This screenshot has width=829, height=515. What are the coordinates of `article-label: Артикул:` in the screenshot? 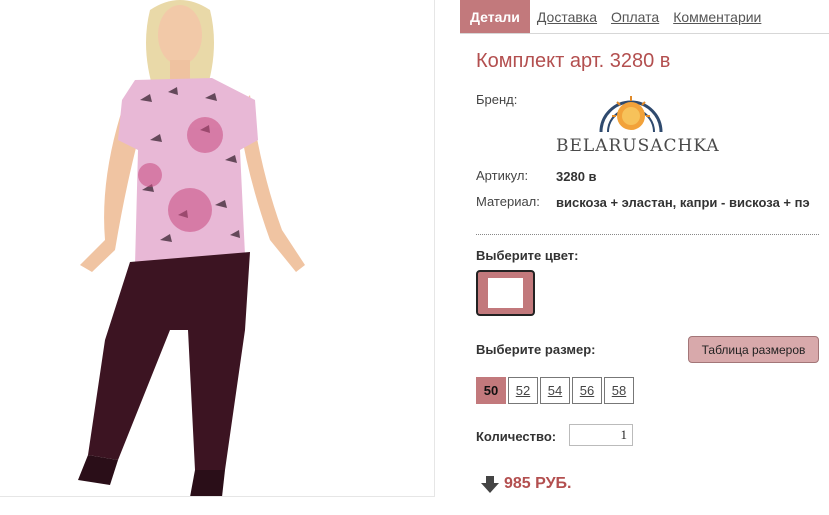 It's located at (502, 175).